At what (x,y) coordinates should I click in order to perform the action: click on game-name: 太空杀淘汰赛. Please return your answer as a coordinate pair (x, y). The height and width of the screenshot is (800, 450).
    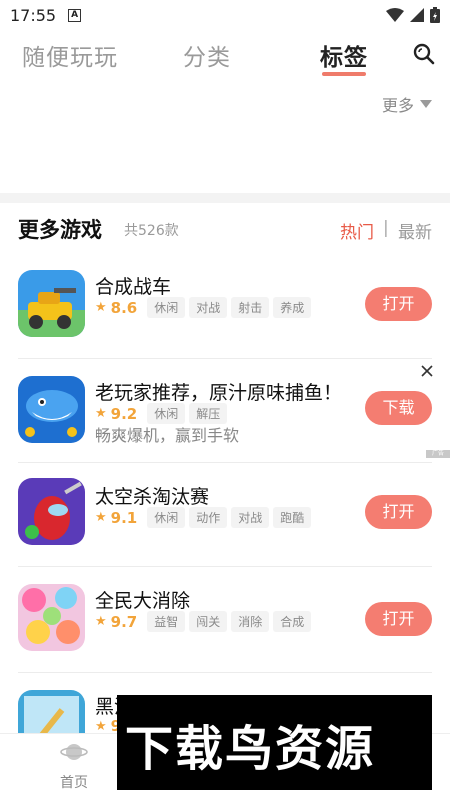
    Looking at the image, I should click on (152, 497).